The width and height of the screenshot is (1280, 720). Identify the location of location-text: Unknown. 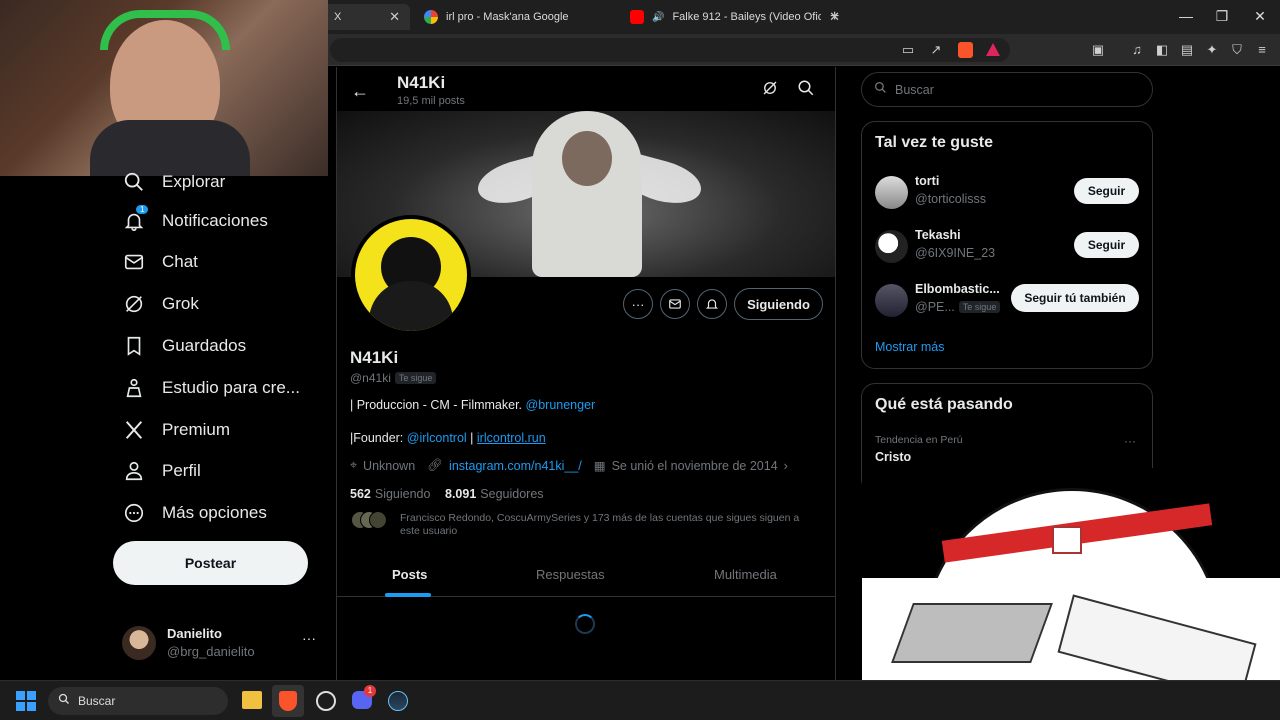
(389, 465).